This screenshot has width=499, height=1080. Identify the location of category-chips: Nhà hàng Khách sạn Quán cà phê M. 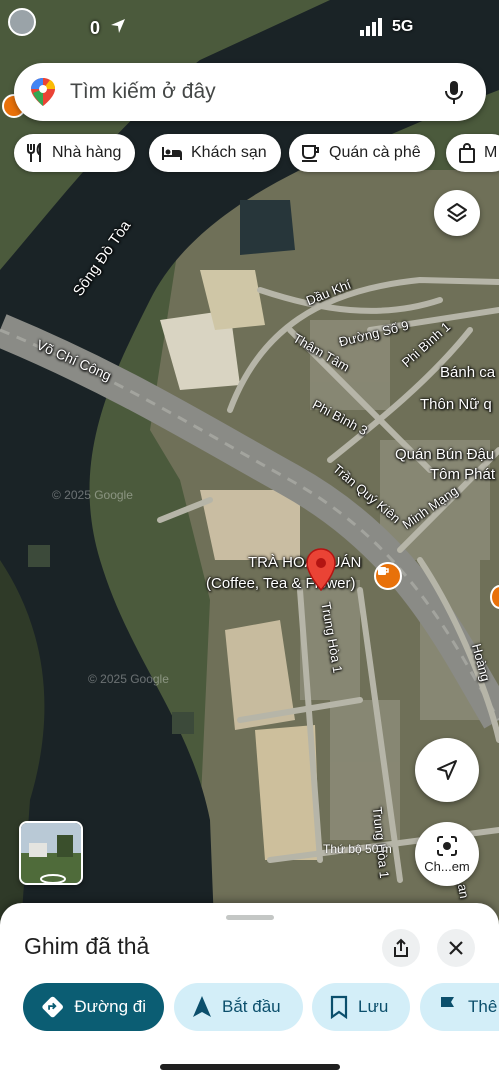
(249, 153).